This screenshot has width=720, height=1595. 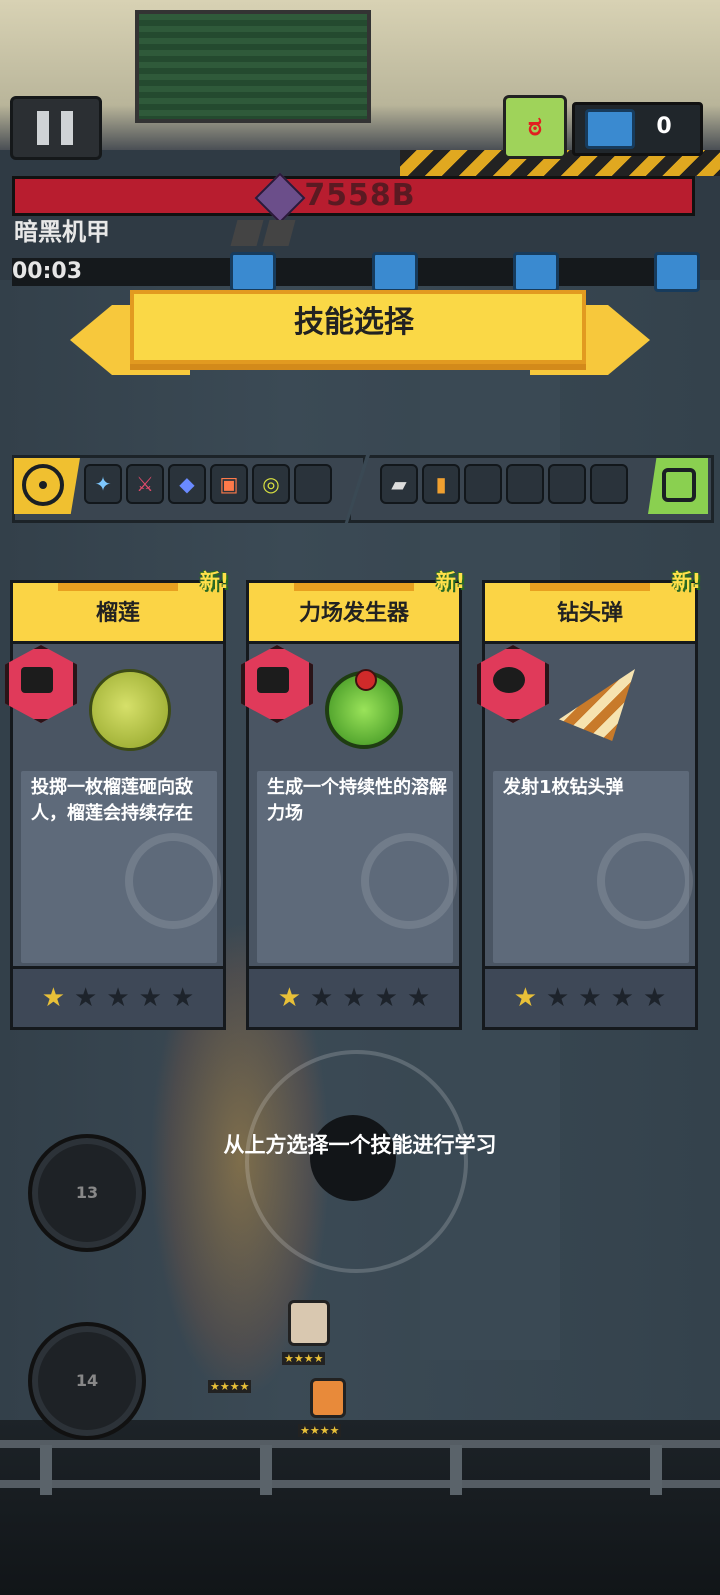 I want to click on skill-cooldown: 13, so click(x=87, y=1192).